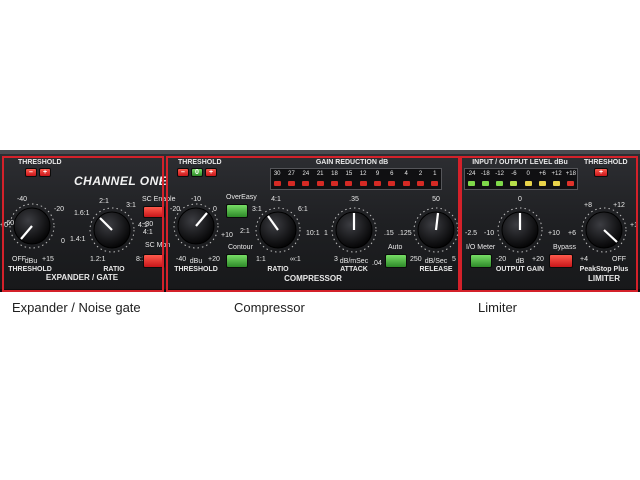 This screenshot has width=640, height=480. I want to click on caption-compressor: Compressor, so click(269, 307).